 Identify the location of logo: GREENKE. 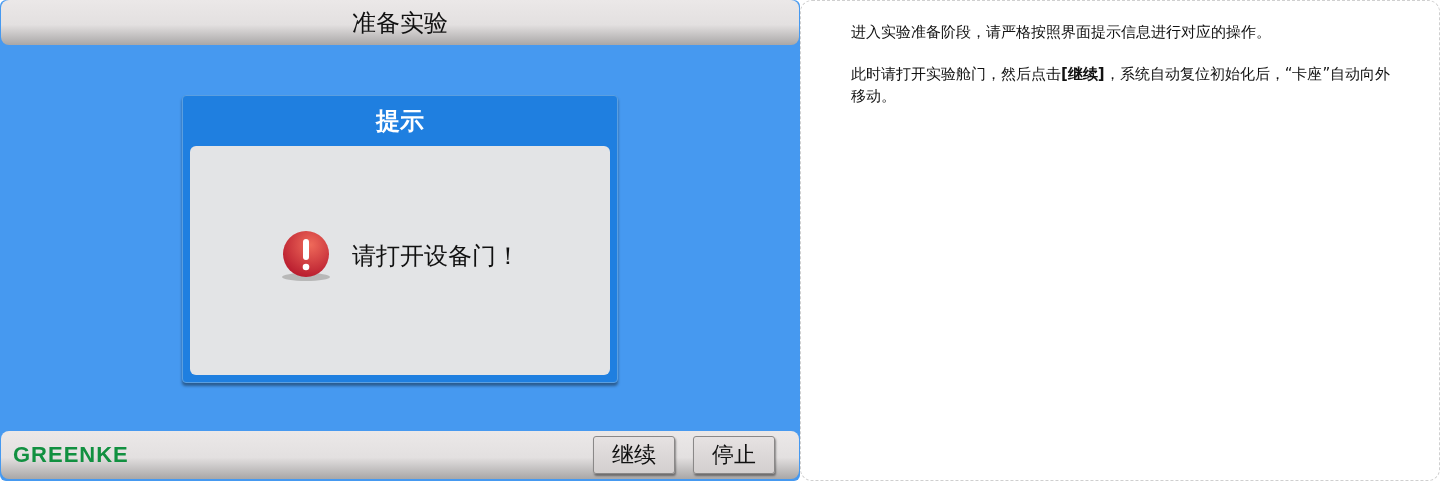
(71, 455).